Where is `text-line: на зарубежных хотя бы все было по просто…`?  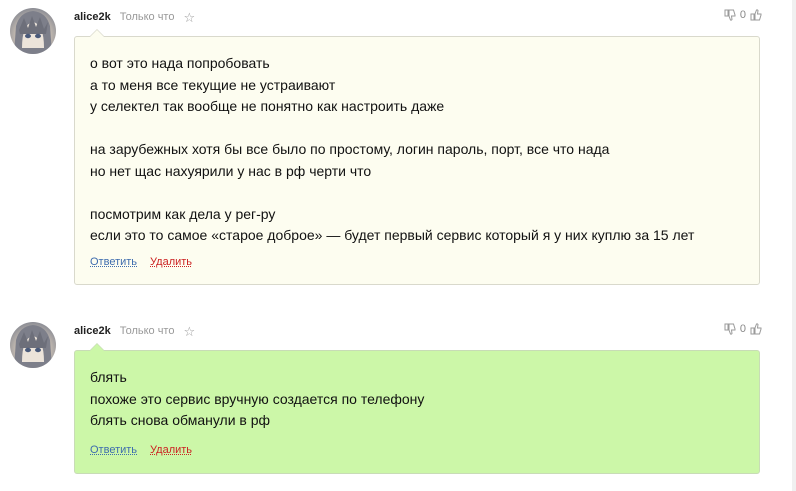
text-line: на зарубежных хотя бы все было по просто… is located at coordinates (350, 149).